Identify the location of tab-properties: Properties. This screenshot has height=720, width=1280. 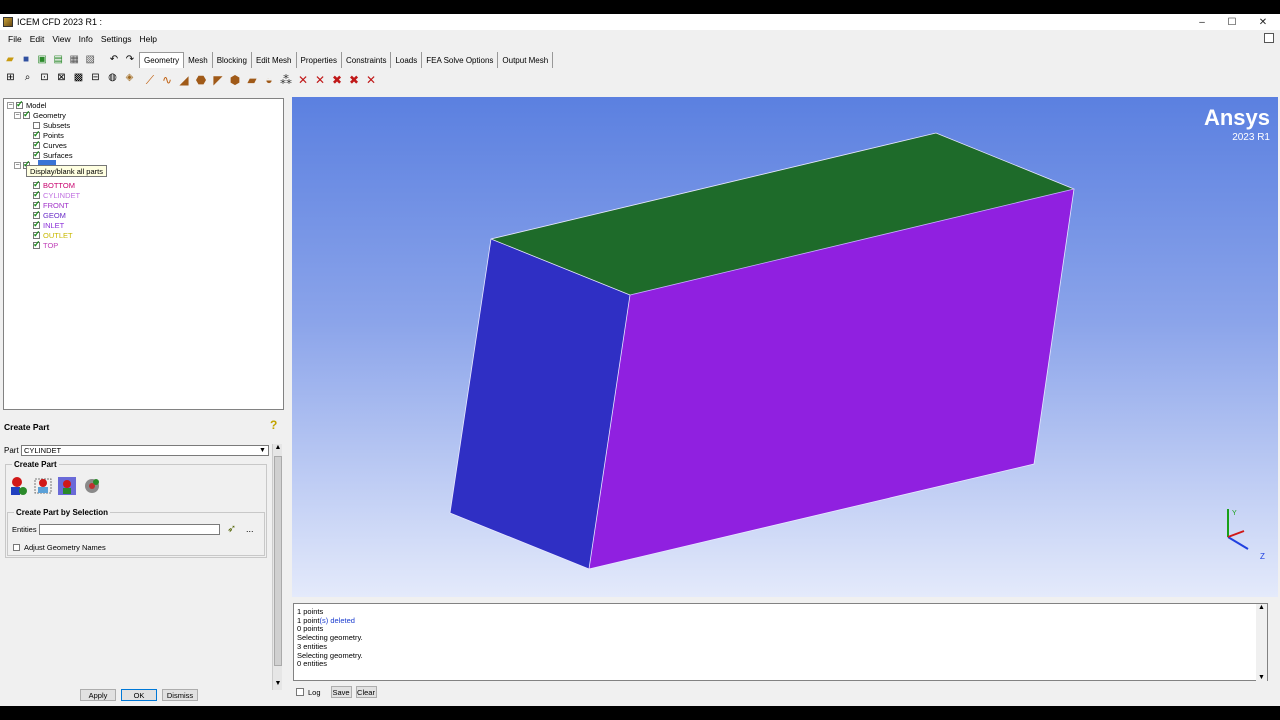
(319, 60).